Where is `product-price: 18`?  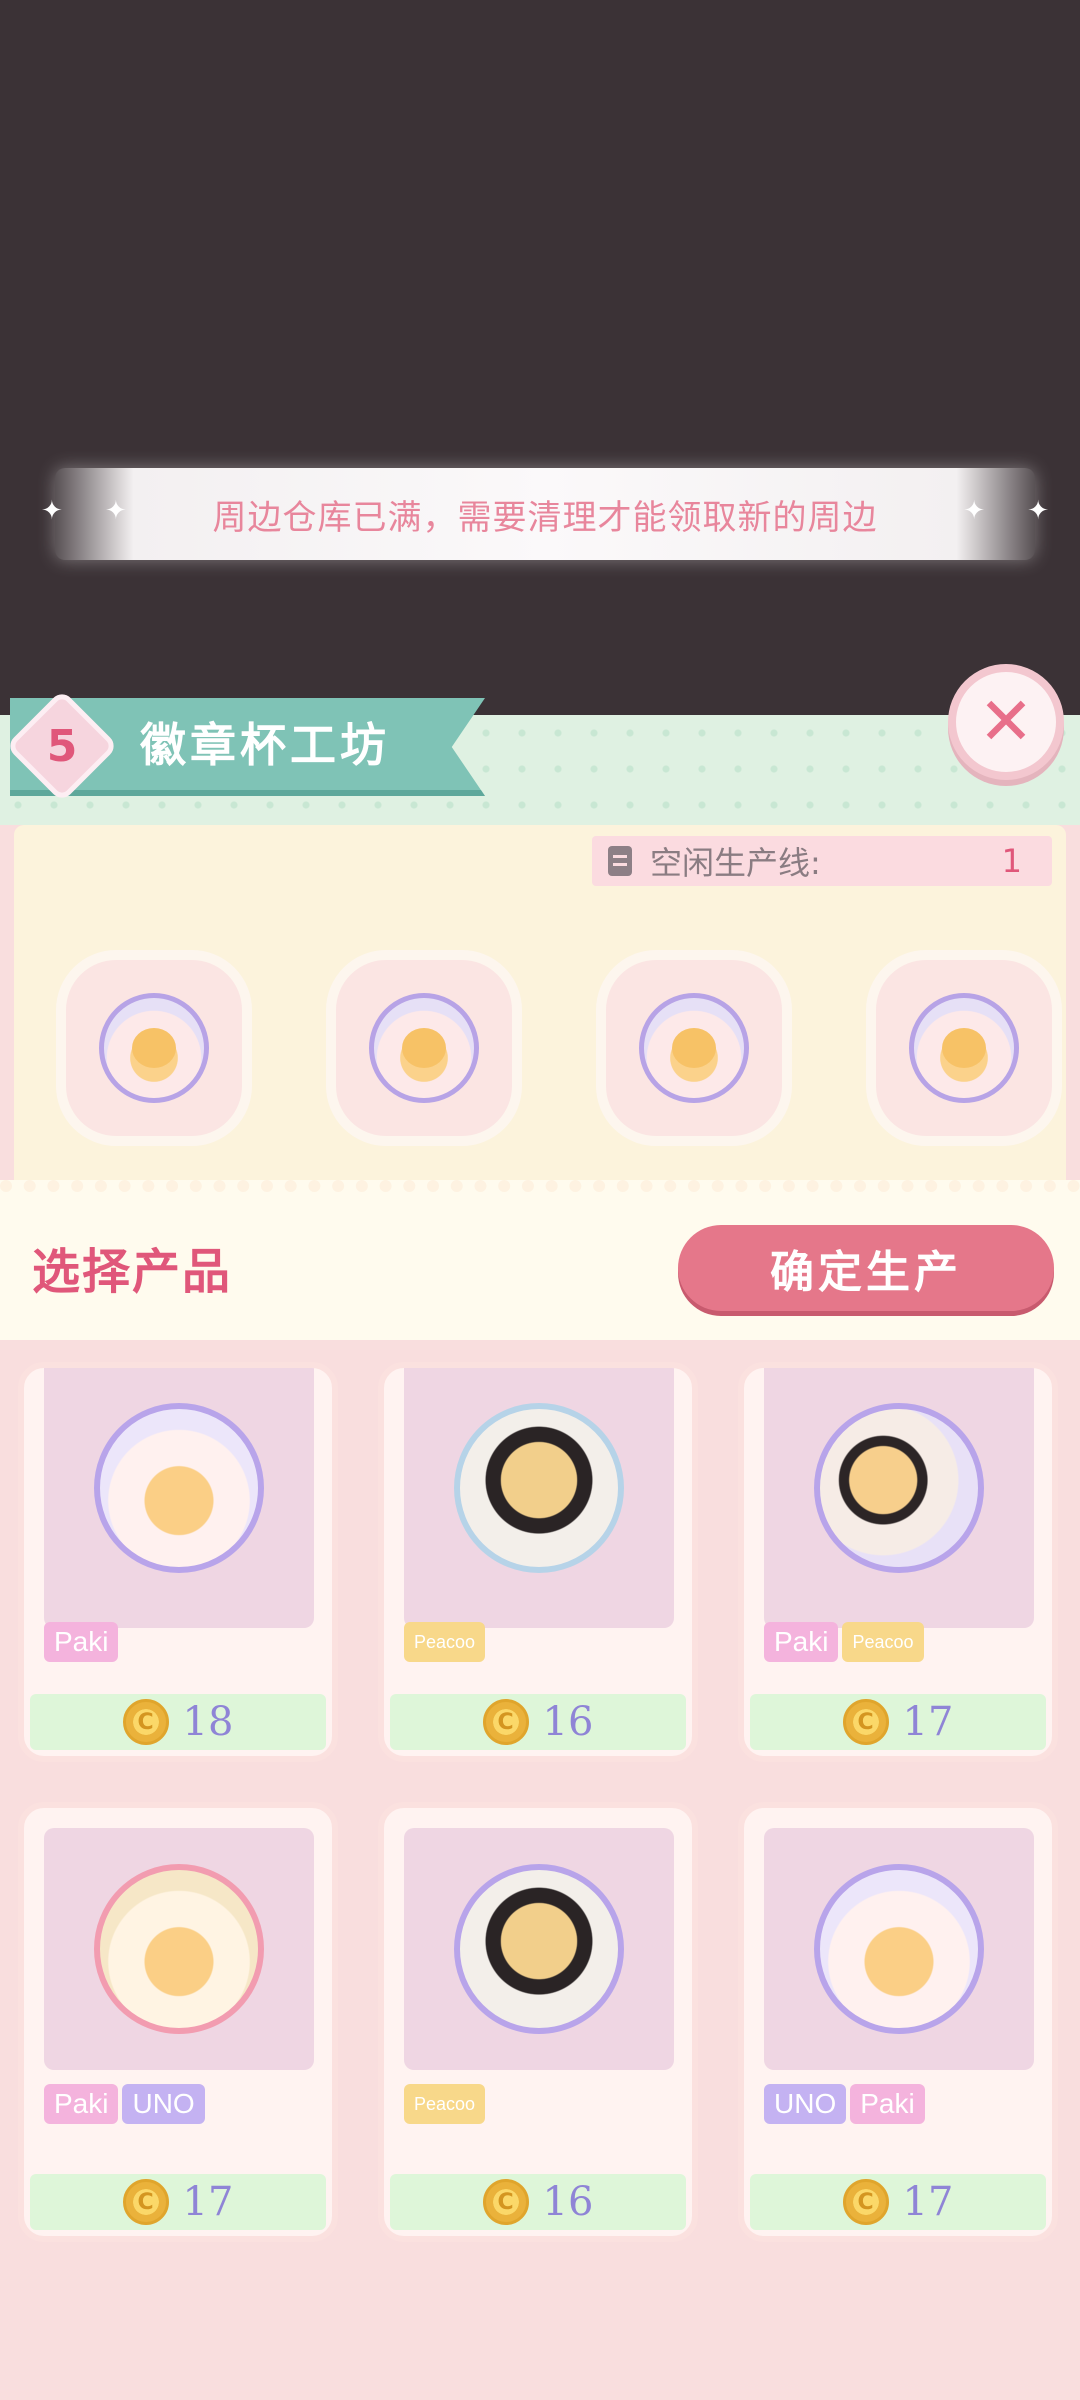 product-price: 18 is located at coordinates (208, 1722).